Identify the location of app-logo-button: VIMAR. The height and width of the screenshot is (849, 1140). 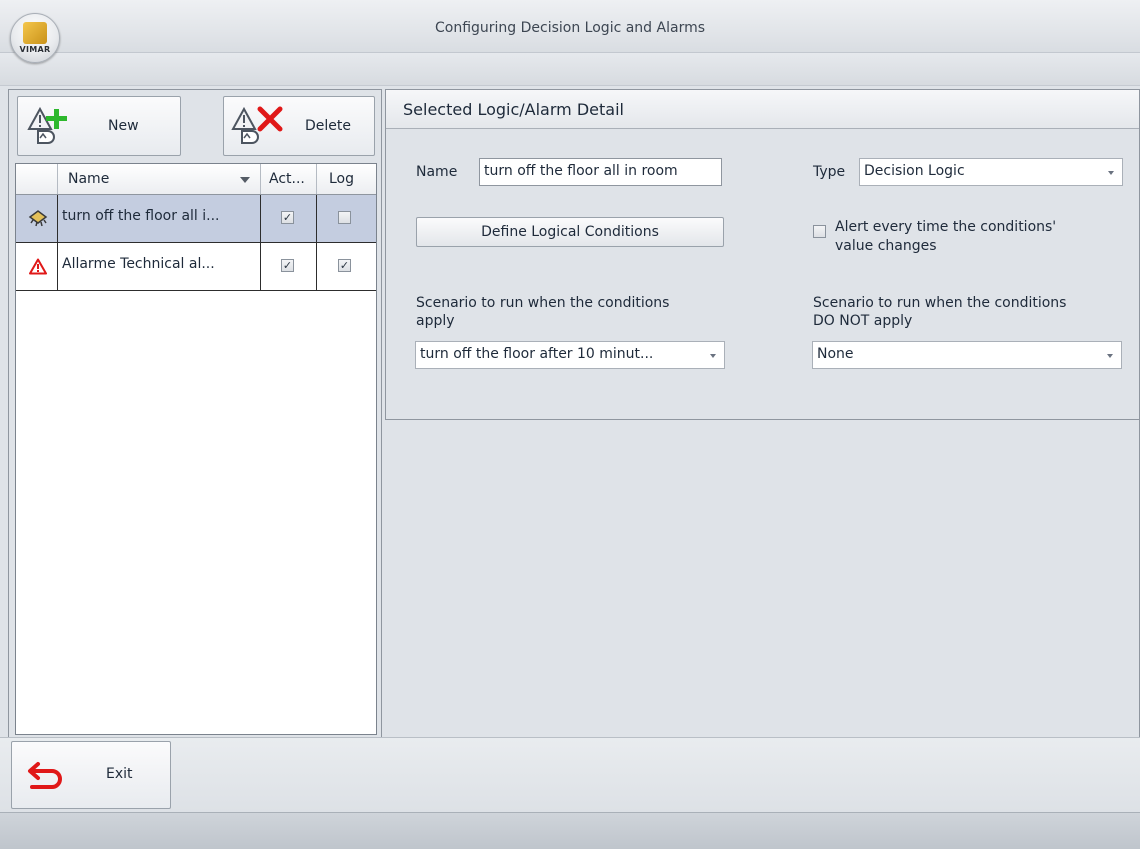
(35, 38).